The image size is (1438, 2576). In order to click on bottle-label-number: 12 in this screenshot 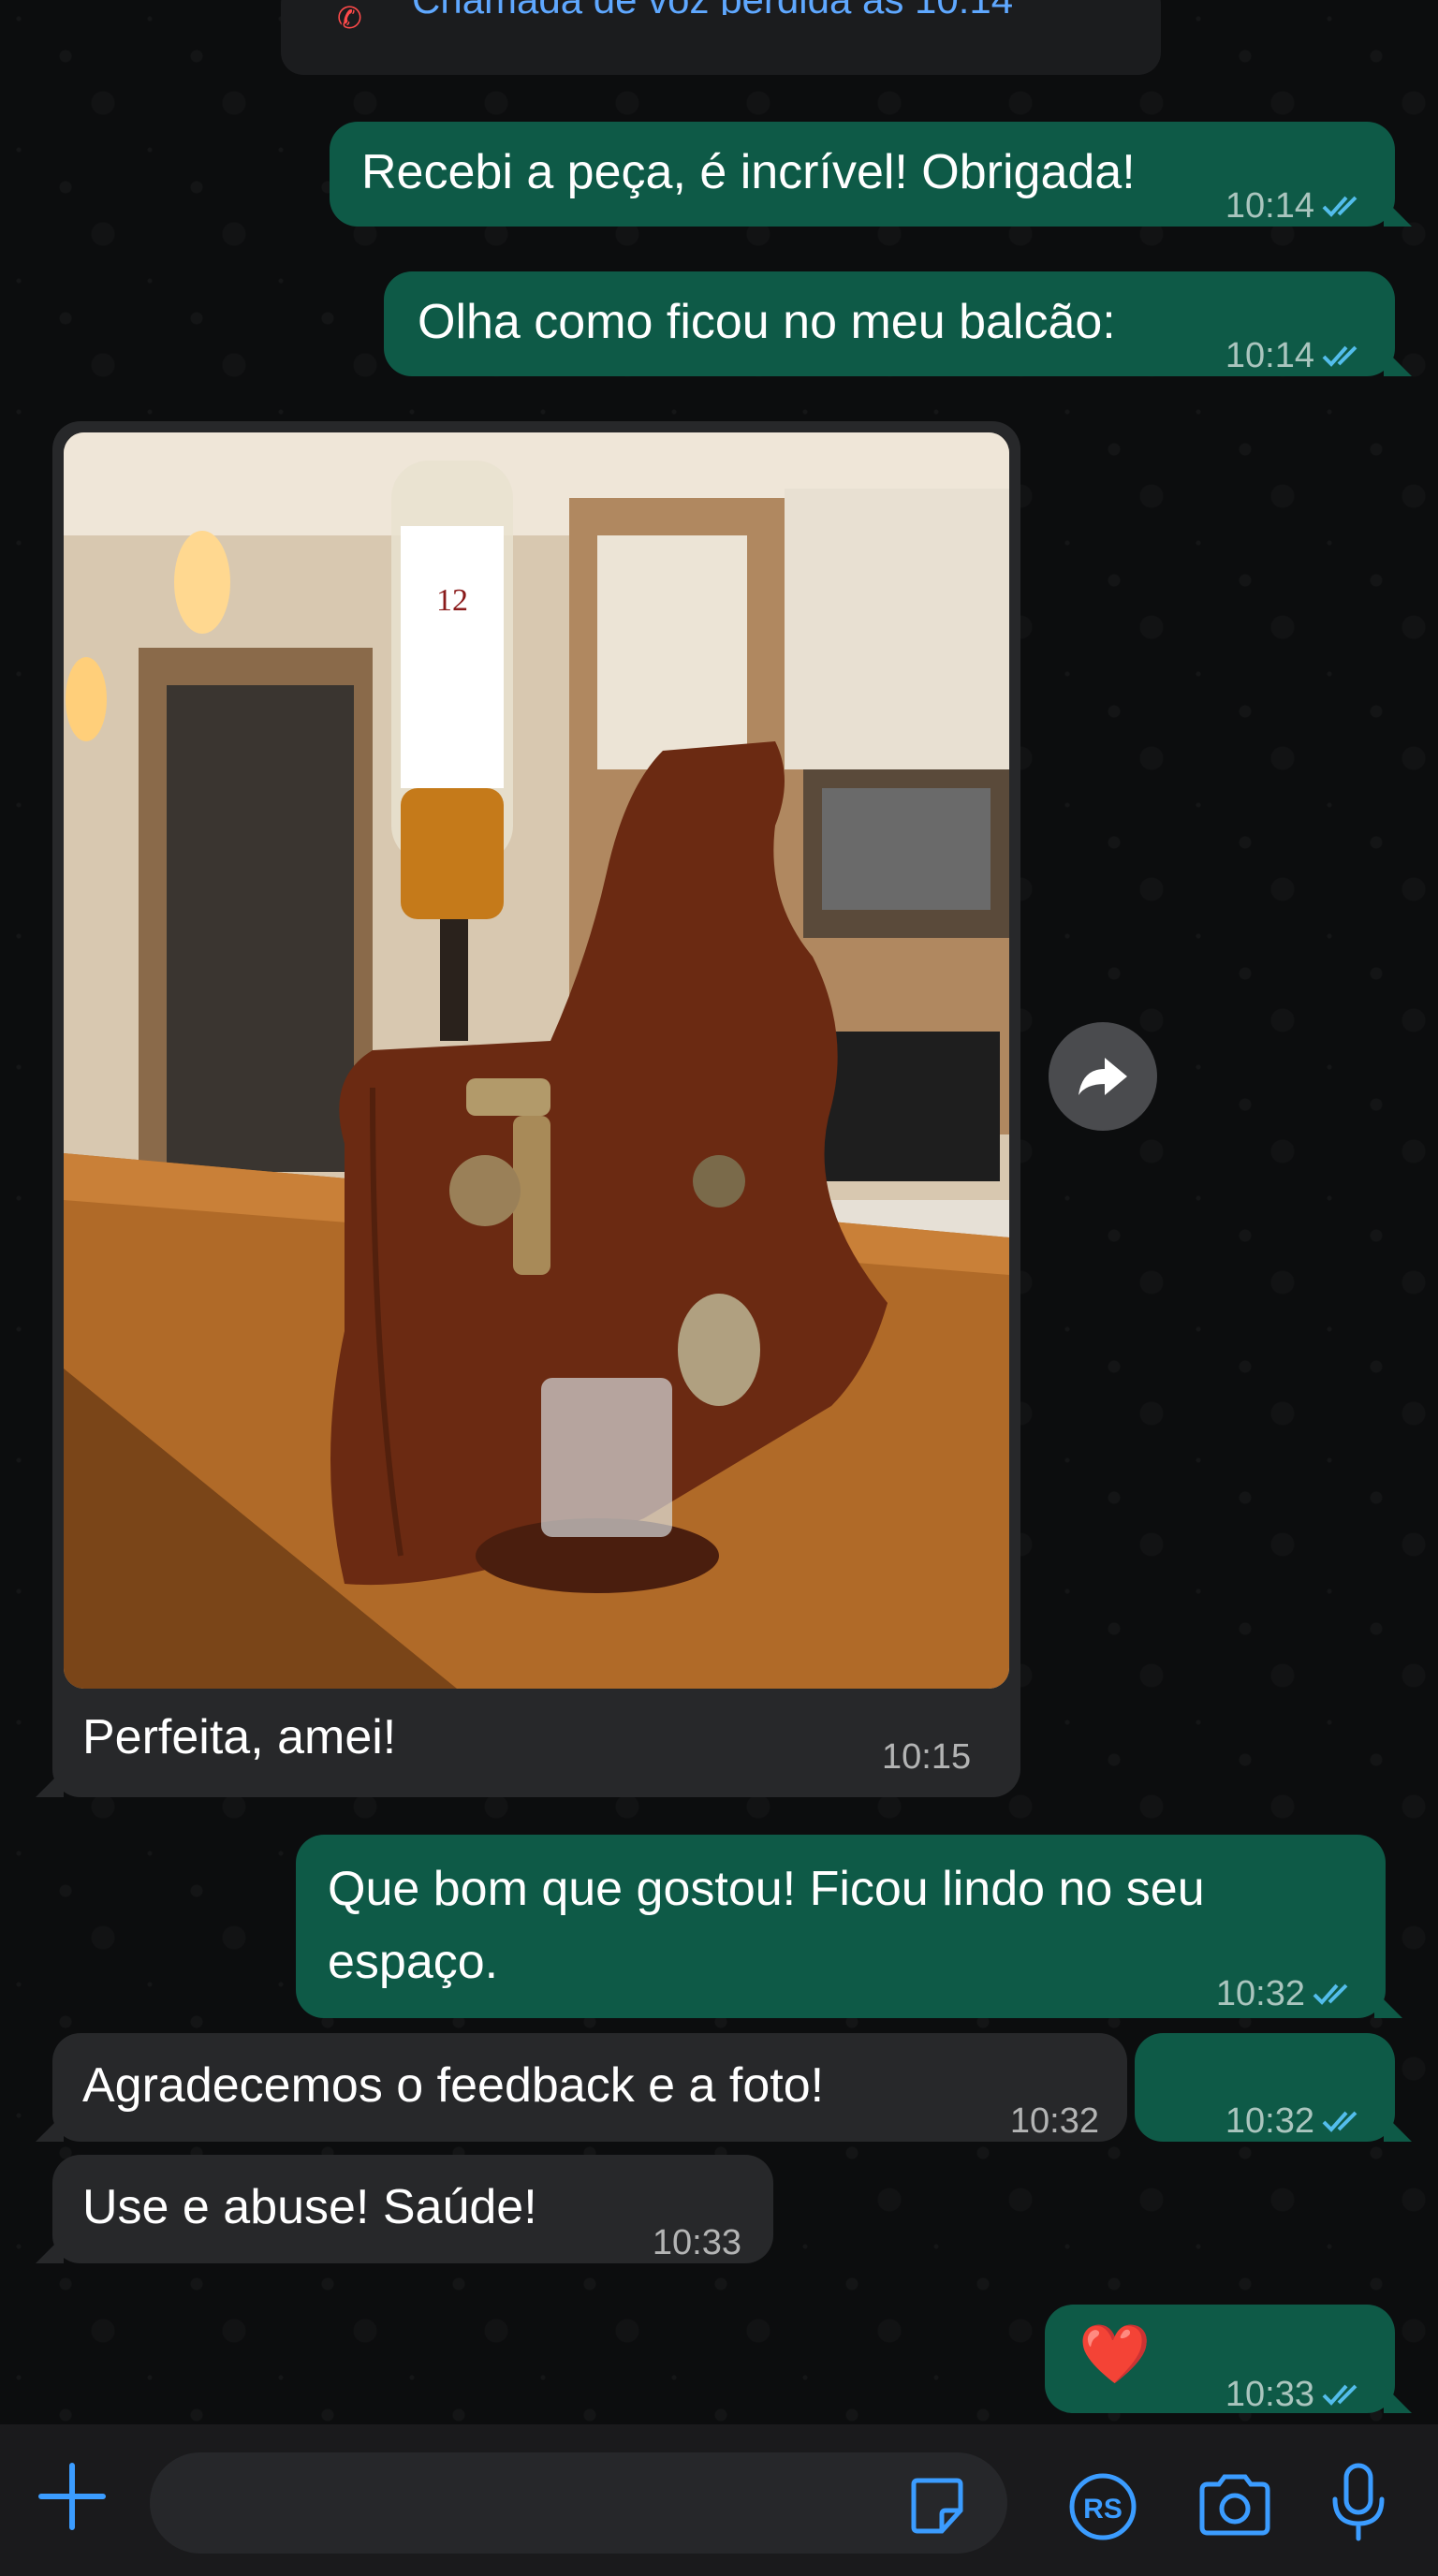, I will do `click(452, 600)`.